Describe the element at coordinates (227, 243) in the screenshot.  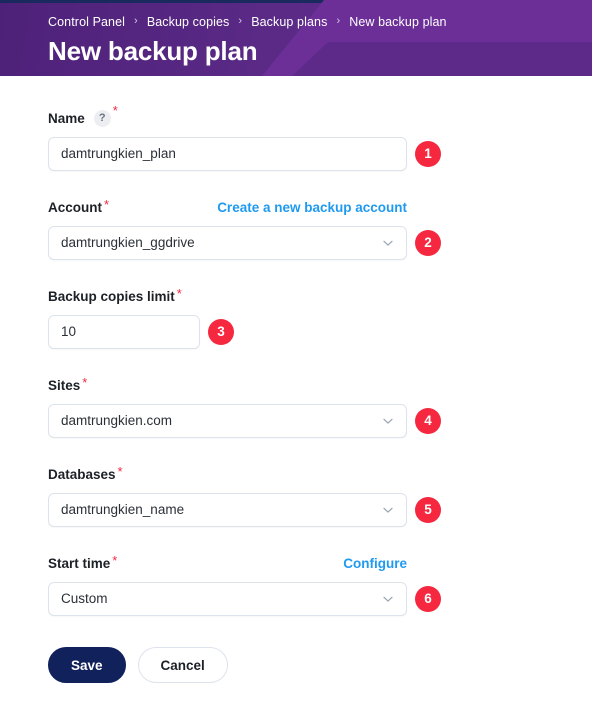
I see `account-select: damtrungkien_ggdrive` at that location.